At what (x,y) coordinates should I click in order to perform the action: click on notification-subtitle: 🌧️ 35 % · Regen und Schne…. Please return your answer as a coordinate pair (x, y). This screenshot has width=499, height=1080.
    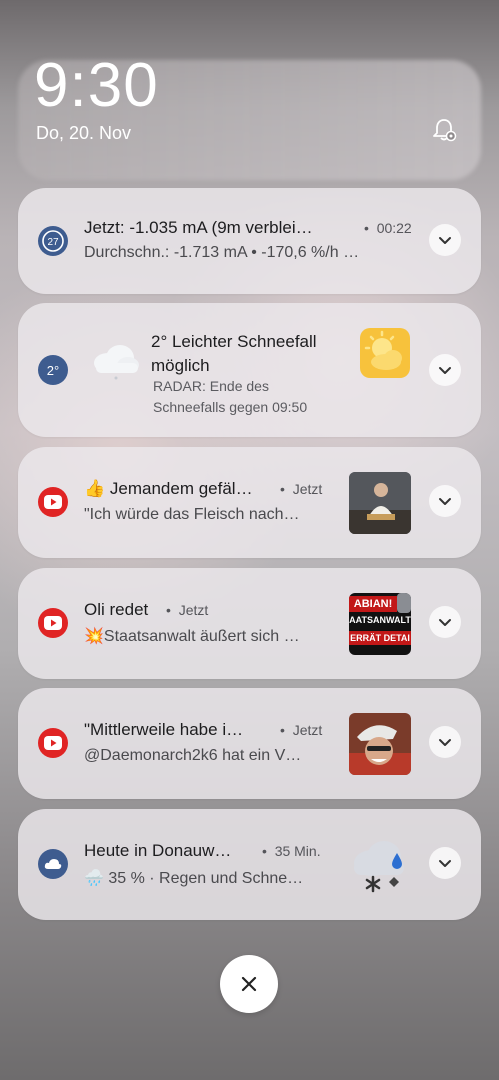
    Looking at the image, I should click on (194, 878).